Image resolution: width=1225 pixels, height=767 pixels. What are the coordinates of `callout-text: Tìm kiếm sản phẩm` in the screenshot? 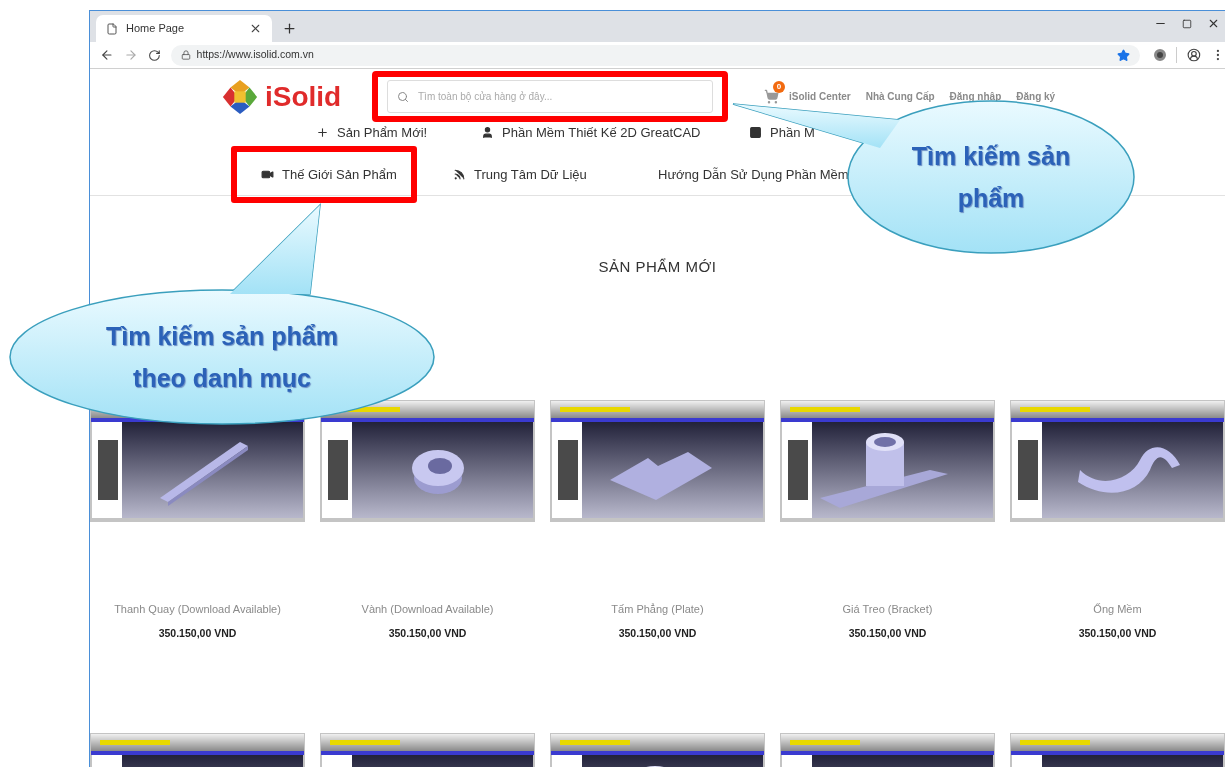 It's located at (991, 177).